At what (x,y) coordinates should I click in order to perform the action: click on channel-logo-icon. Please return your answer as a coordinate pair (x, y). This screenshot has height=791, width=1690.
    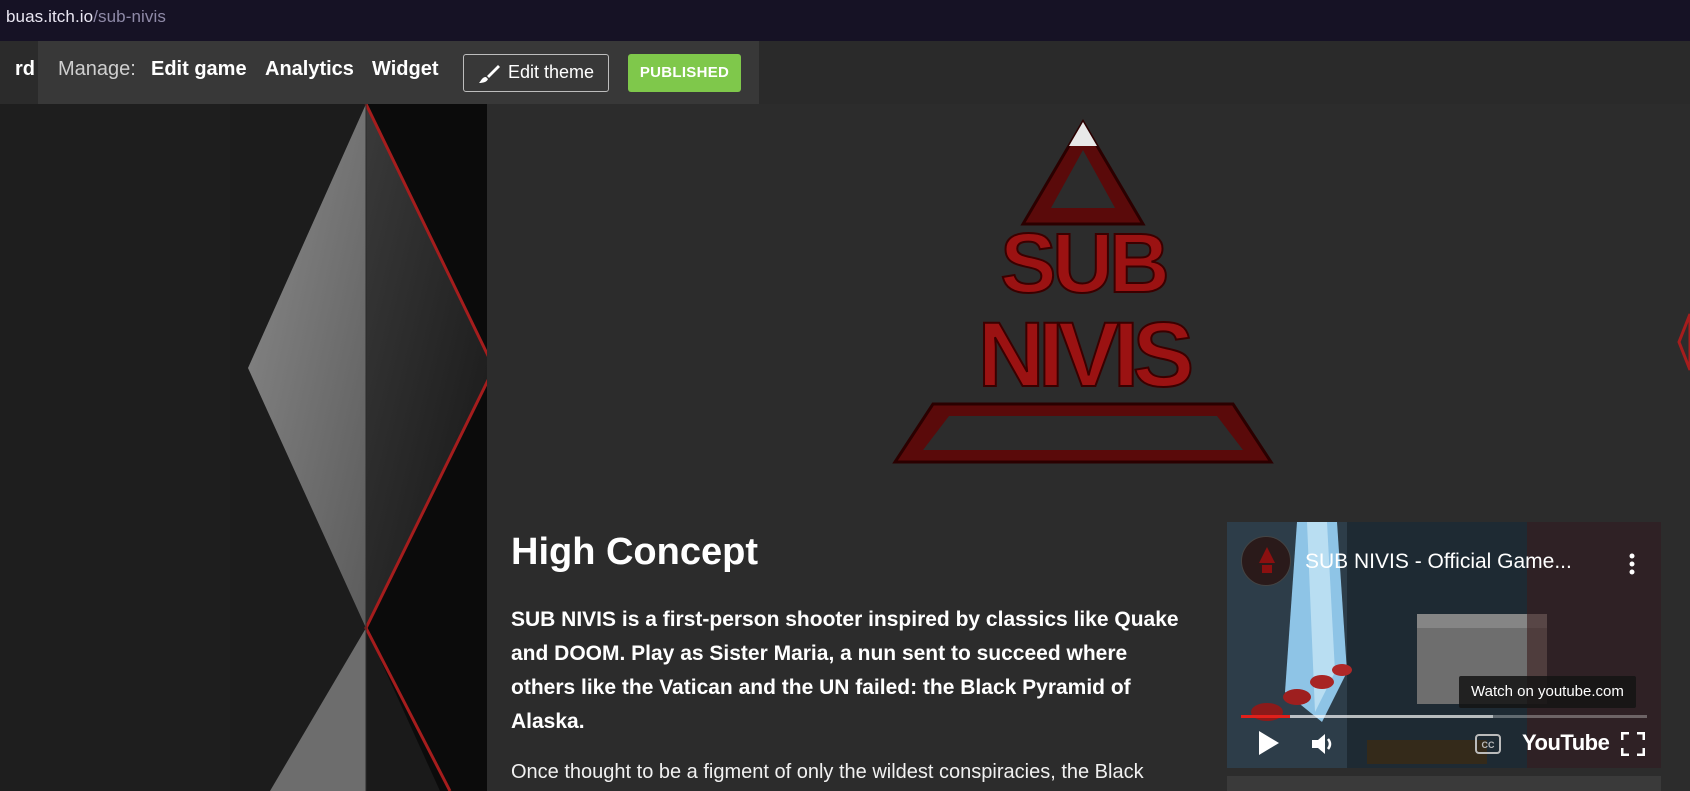
    Looking at the image, I should click on (1267, 560).